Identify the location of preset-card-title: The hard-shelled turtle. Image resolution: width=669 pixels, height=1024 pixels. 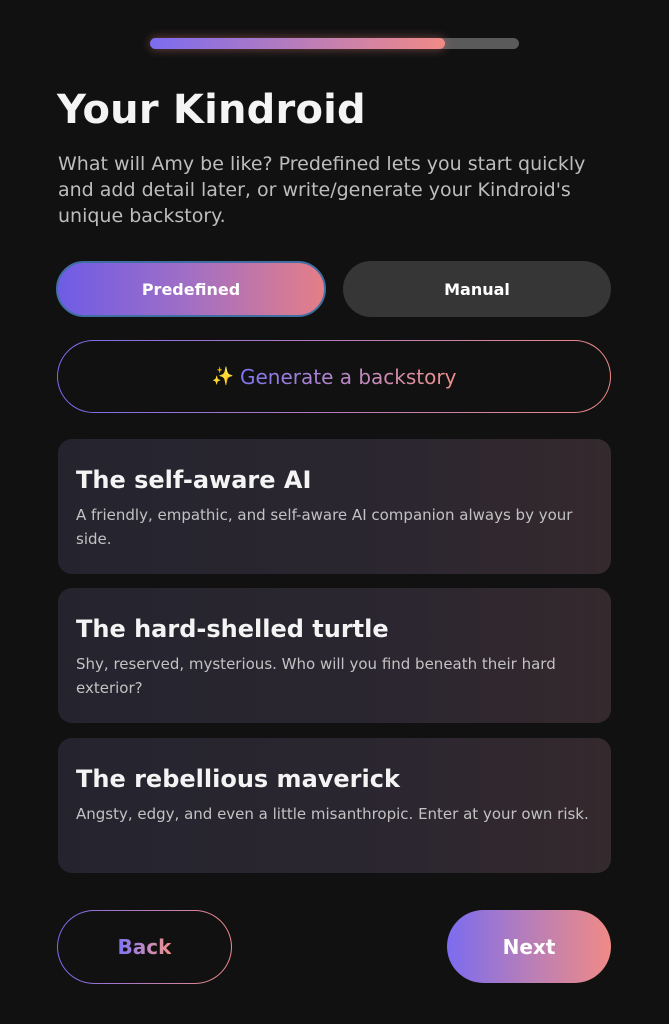
(232, 629).